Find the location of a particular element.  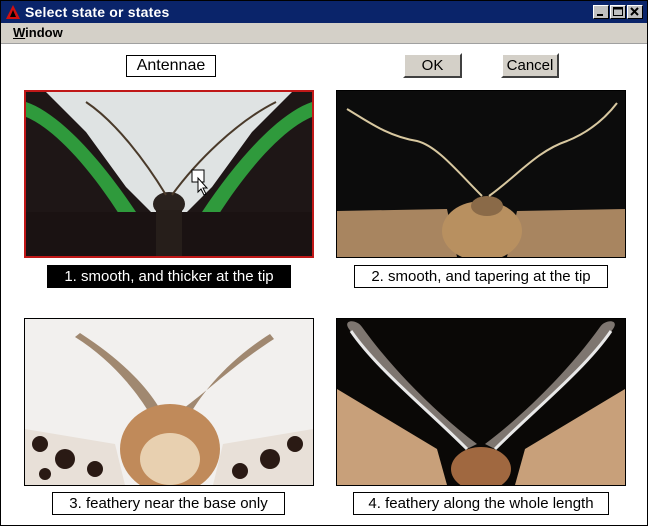

state-option-3: 3. feathery near the base only is located at coordinates (168, 503).